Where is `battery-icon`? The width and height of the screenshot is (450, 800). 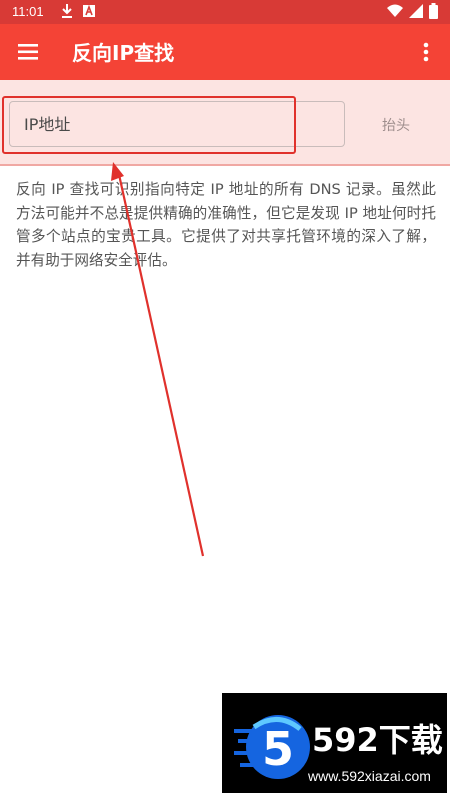 battery-icon is located at coordinates (433, 11).